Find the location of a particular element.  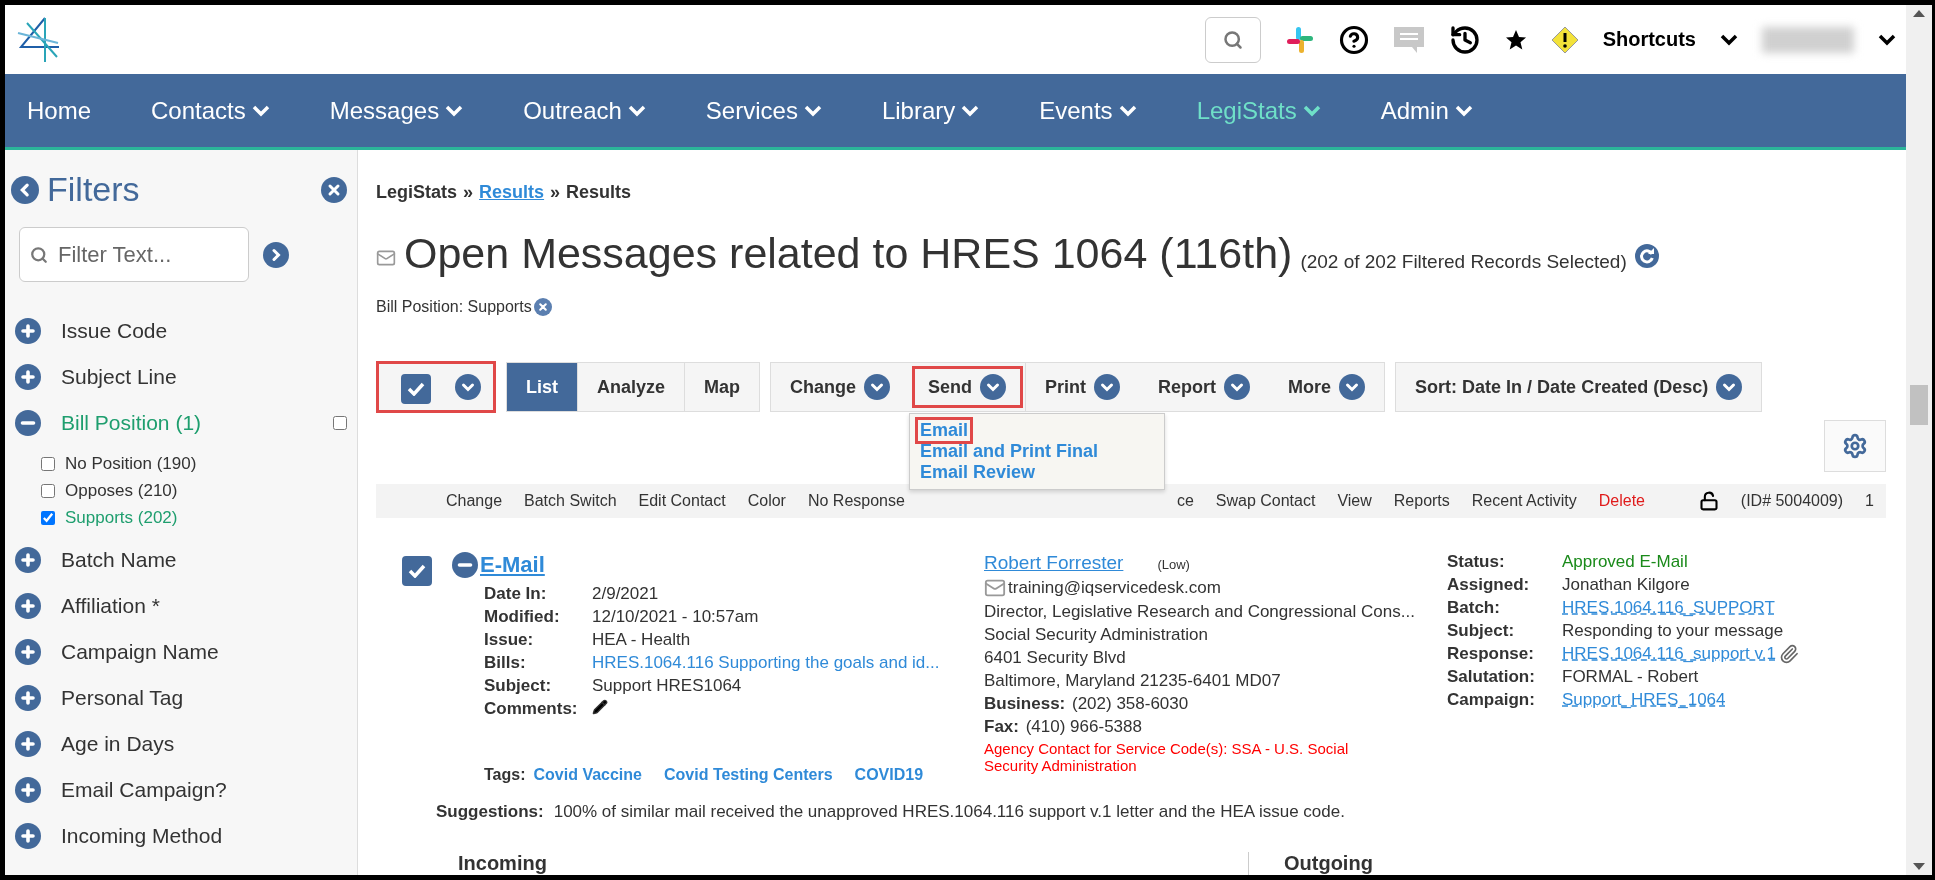

star-icon is located at coordinates (1515, 39).